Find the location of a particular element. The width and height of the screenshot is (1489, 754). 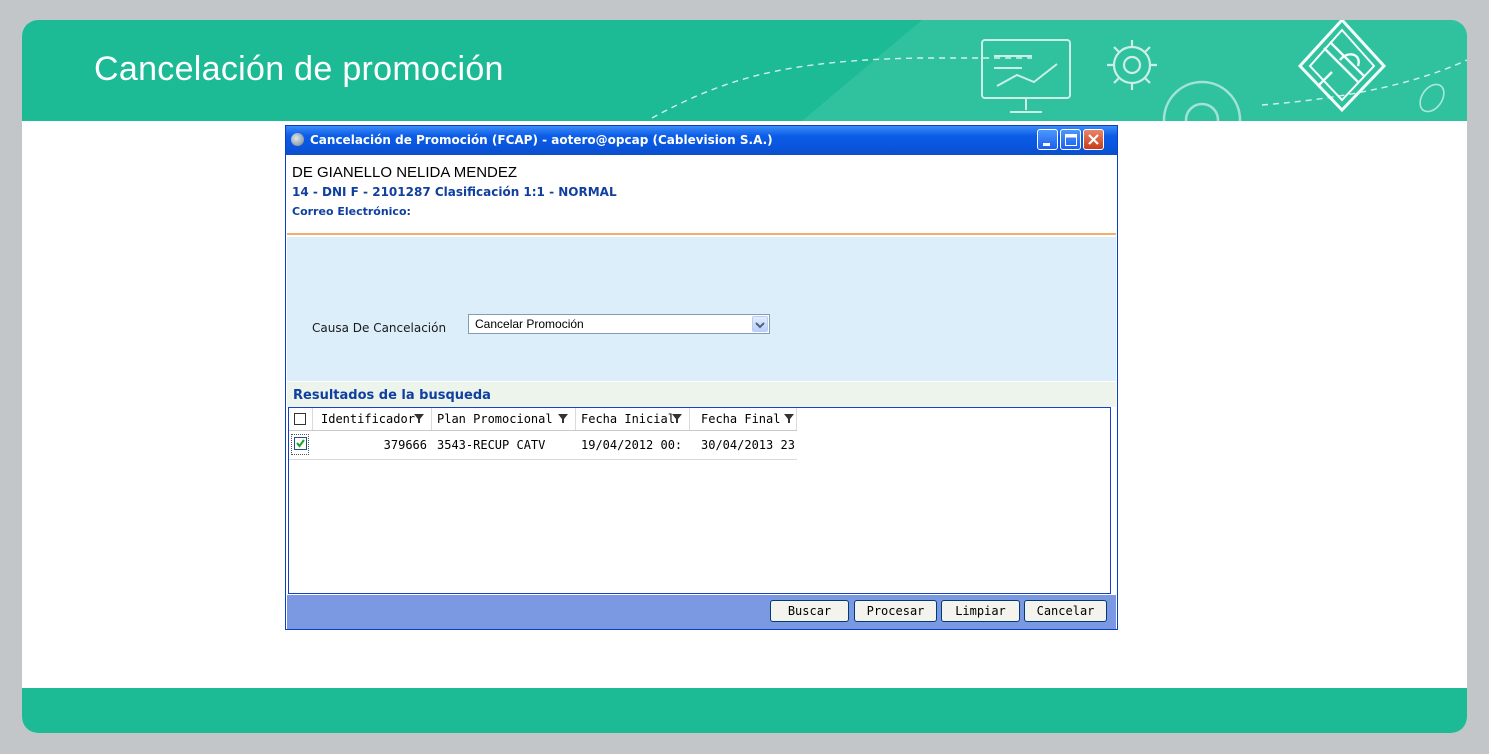

procesar-button: Procesar is located at coordinates (895, 611).